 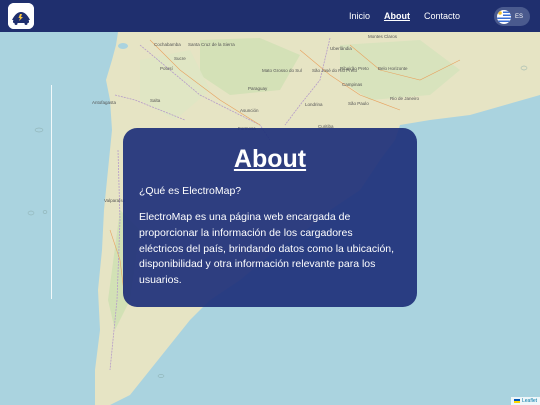 I want to click on navbar: Inicio About Contacto ES, so click(x=270, y=16).